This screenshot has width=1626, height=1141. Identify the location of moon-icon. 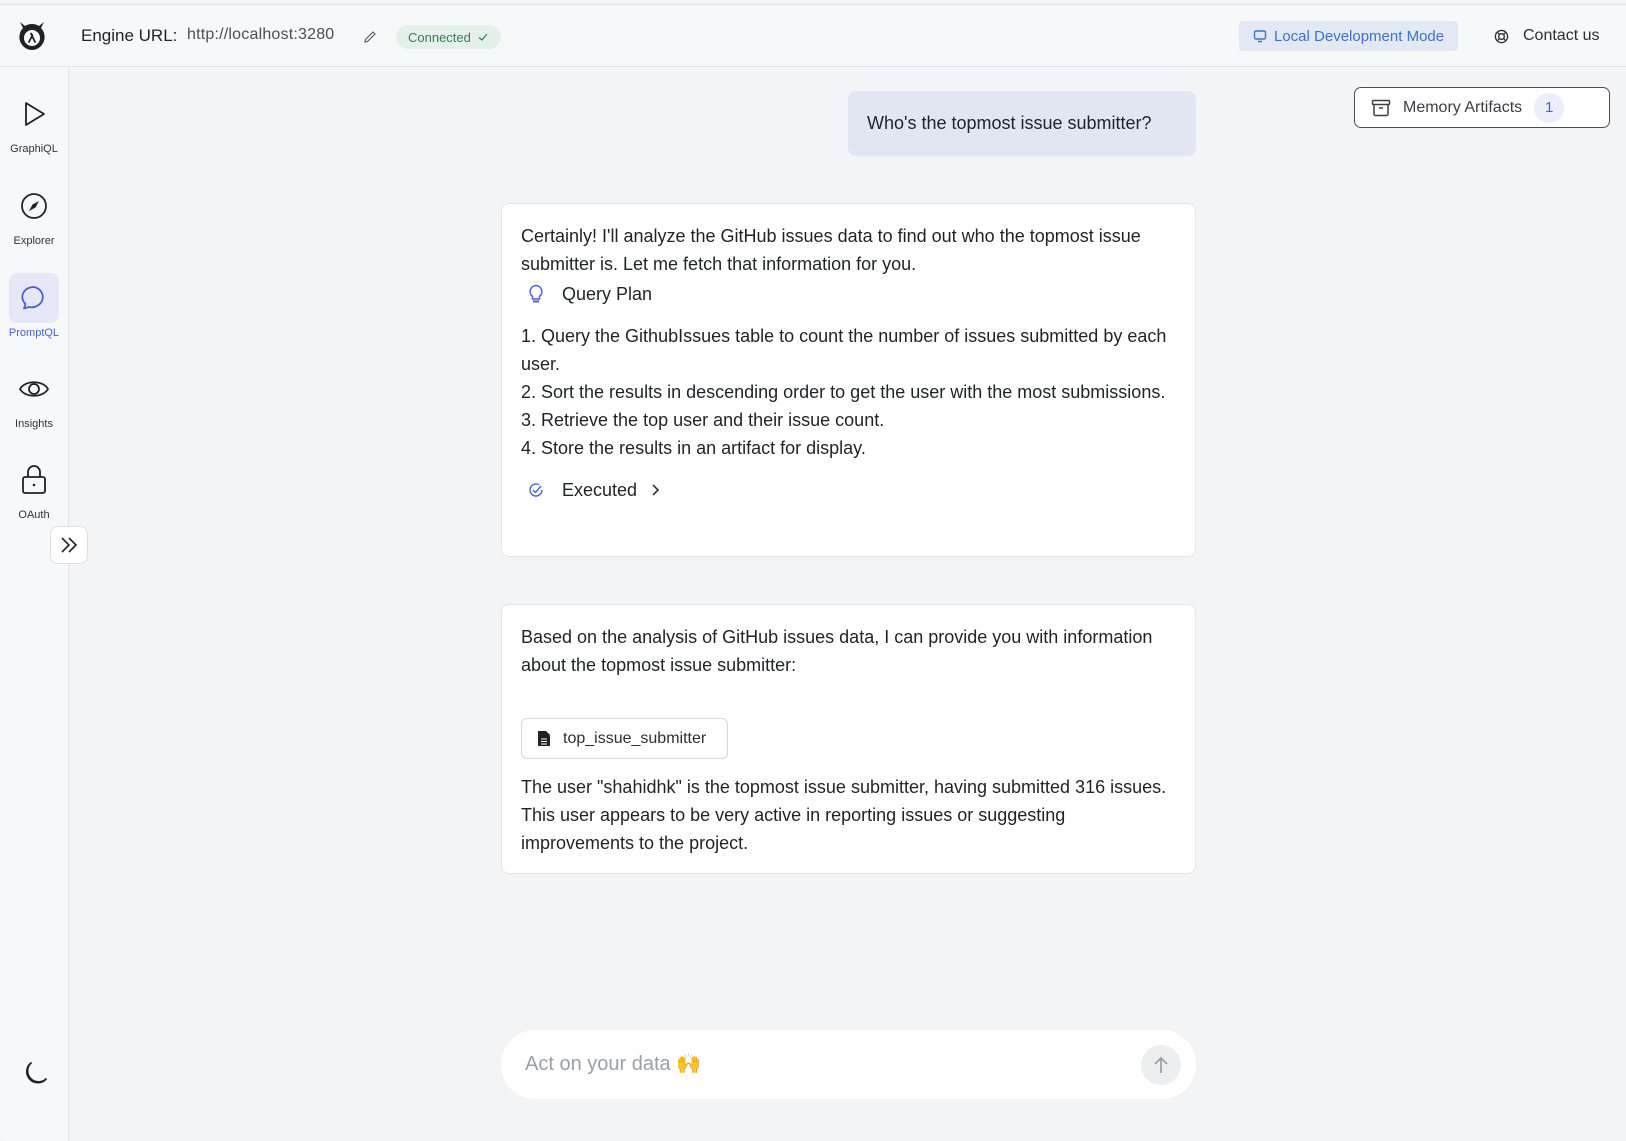
(35, 1073).